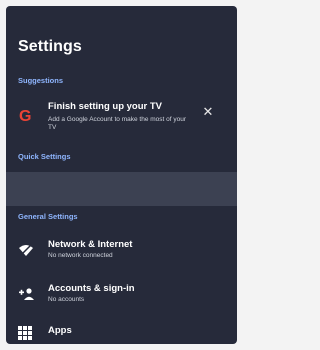 The width and height of the screenshot is (320, 350). What do you see at coordinates (90, 244) in the screenshot?
I see `network-label: Network & Internet` at bounding box center [90, 244].